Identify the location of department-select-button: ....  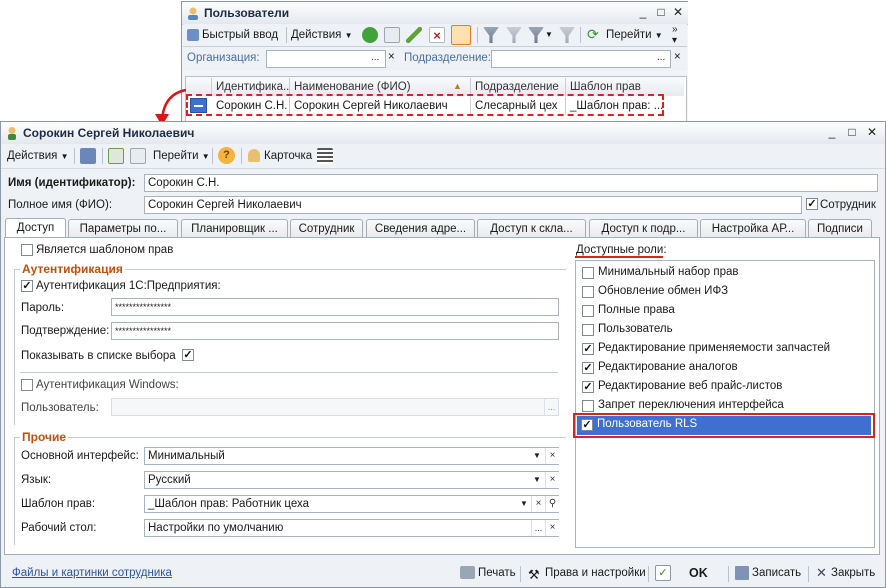
(661, 57).